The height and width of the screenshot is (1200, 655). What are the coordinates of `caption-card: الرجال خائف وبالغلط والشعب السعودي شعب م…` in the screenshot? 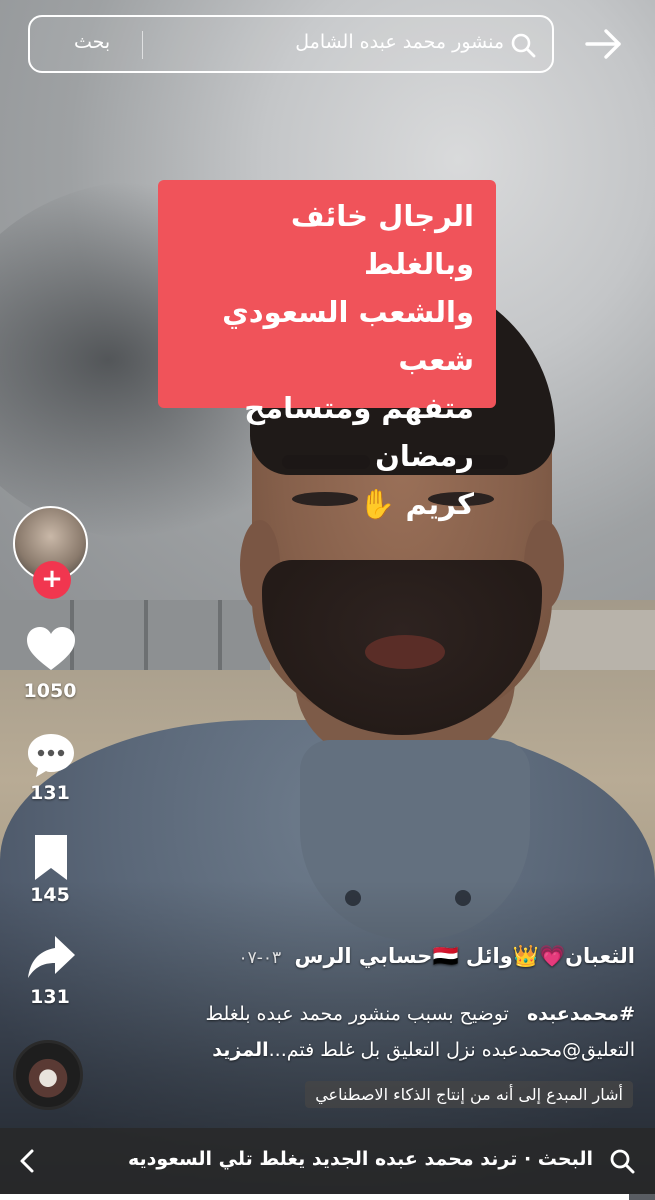 It's located at (327, 350).